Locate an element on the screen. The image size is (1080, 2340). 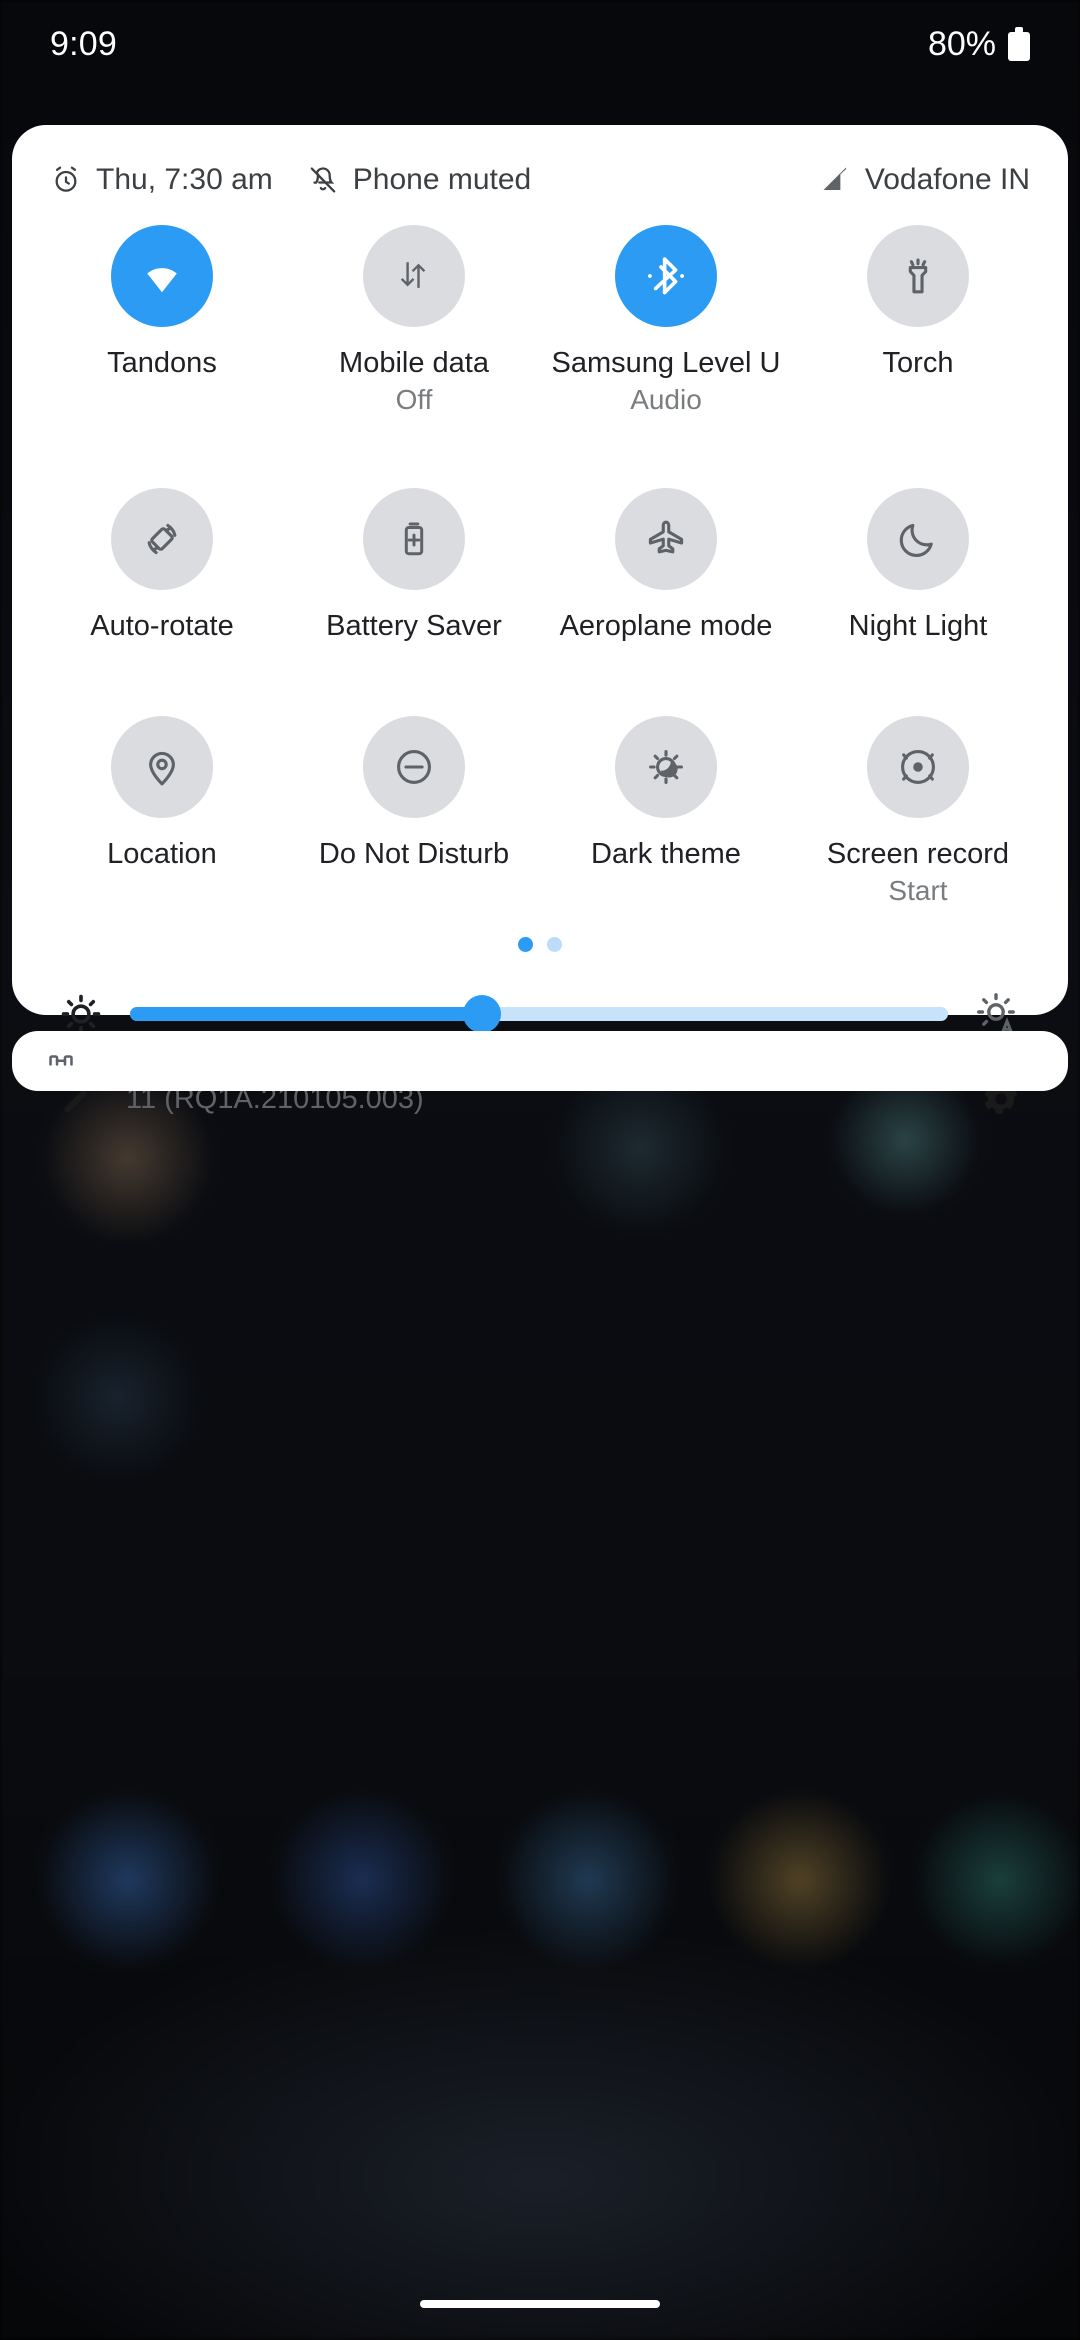
mobile-data-icon is located at coordinates (414, 276).